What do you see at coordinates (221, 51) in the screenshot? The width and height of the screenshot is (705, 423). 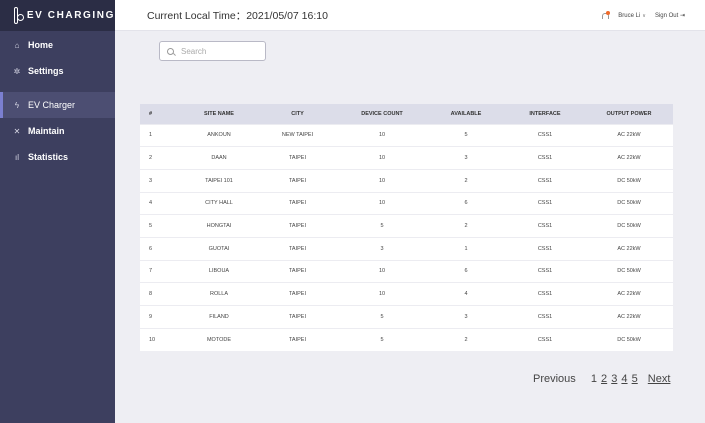 I see `search-input` at bounding box center [221, 51].